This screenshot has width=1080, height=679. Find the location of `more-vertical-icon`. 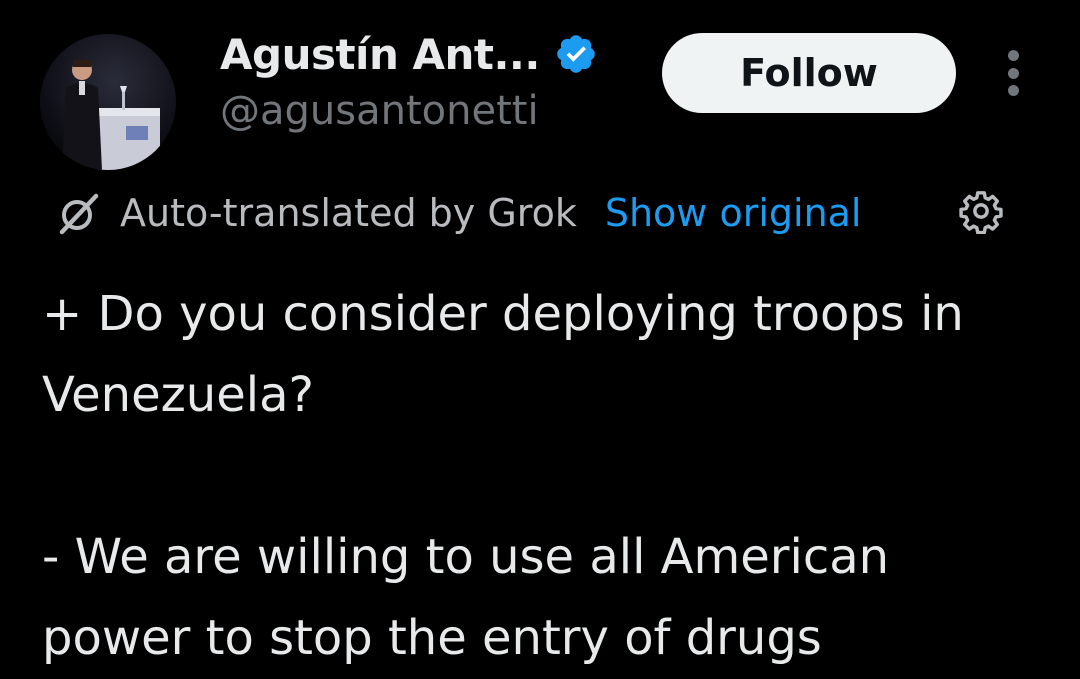

more-vertical-icon is located at coordinates (1013, 73).